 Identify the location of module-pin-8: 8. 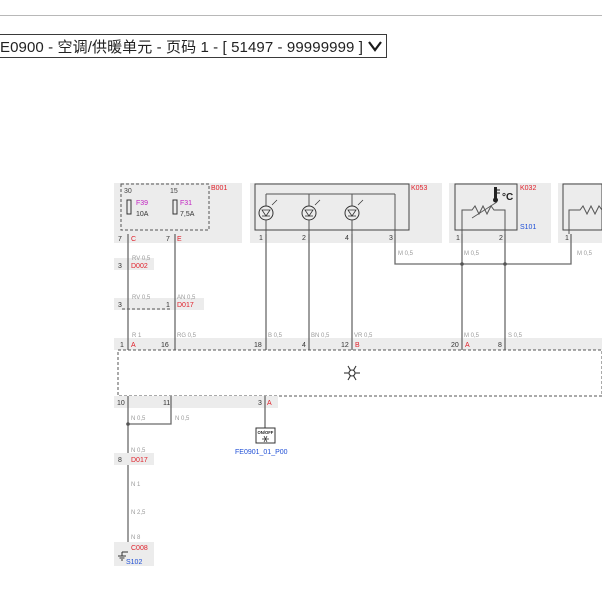
(500, 345).